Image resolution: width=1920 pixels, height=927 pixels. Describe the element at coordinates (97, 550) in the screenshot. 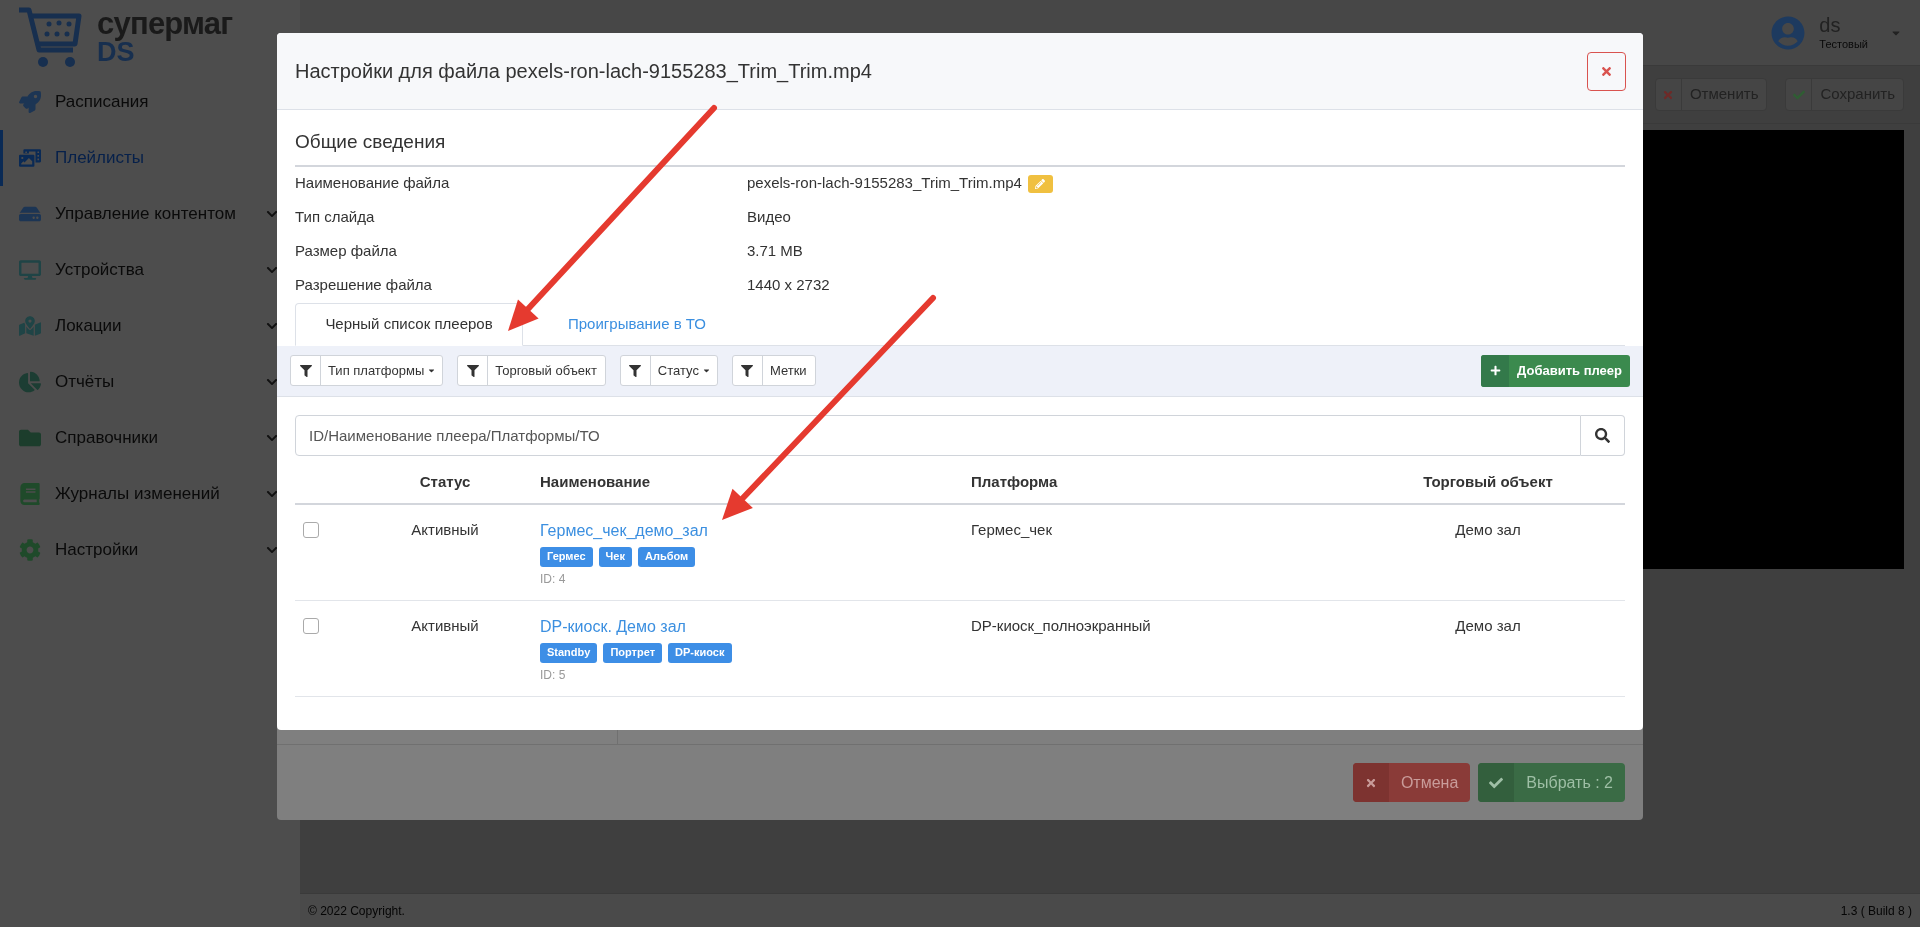

I see `sidebar-label: Настройки` at that location.